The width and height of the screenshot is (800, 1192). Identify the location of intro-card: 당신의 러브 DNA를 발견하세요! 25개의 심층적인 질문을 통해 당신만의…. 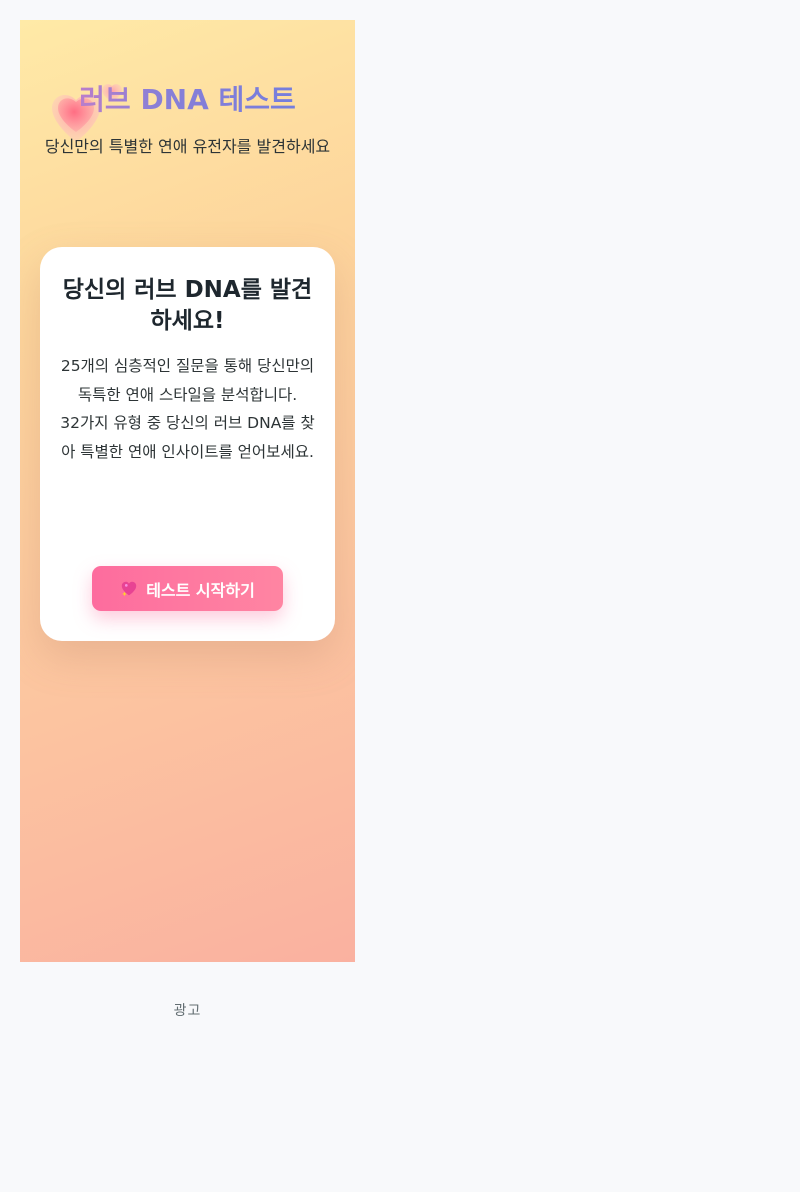
(187, 444).